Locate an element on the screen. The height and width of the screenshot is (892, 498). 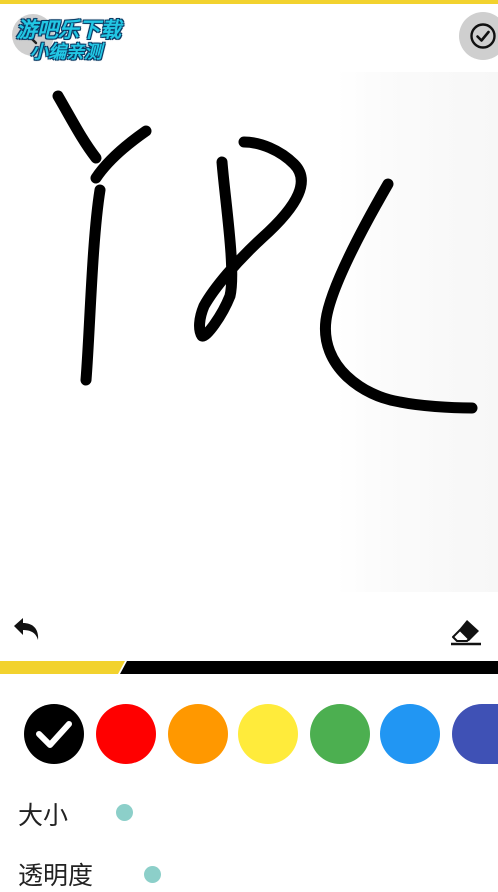
color-palette is located at coordinates (249, 735).